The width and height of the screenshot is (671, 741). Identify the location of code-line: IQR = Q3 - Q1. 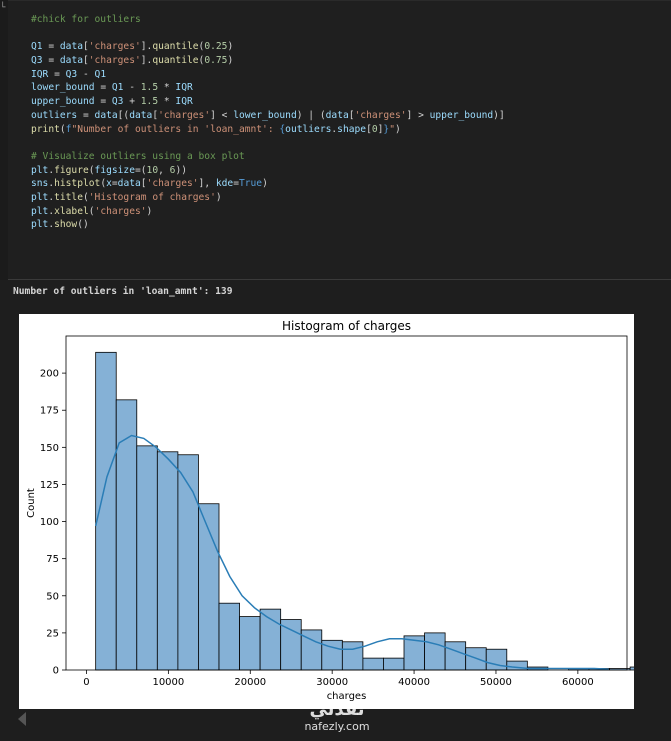
(268, 75).